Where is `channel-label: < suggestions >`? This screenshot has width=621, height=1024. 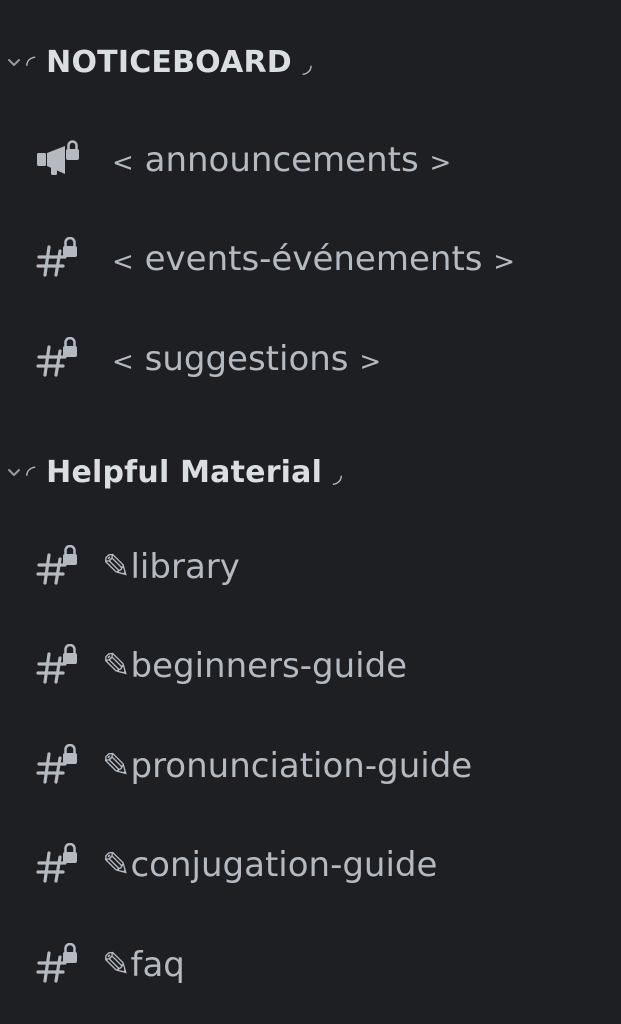
channel-label: < suggestions > is located at coordinates (246, 359).